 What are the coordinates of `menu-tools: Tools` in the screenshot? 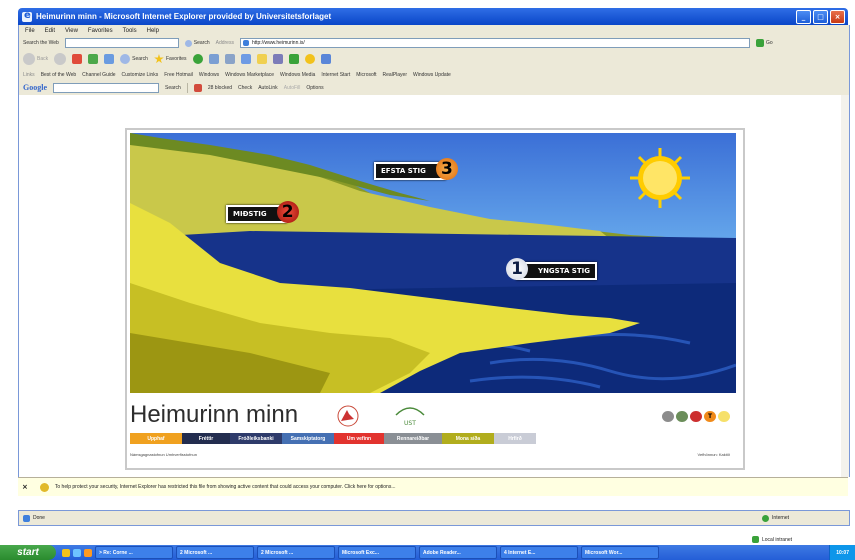 It's located at (130, 31).